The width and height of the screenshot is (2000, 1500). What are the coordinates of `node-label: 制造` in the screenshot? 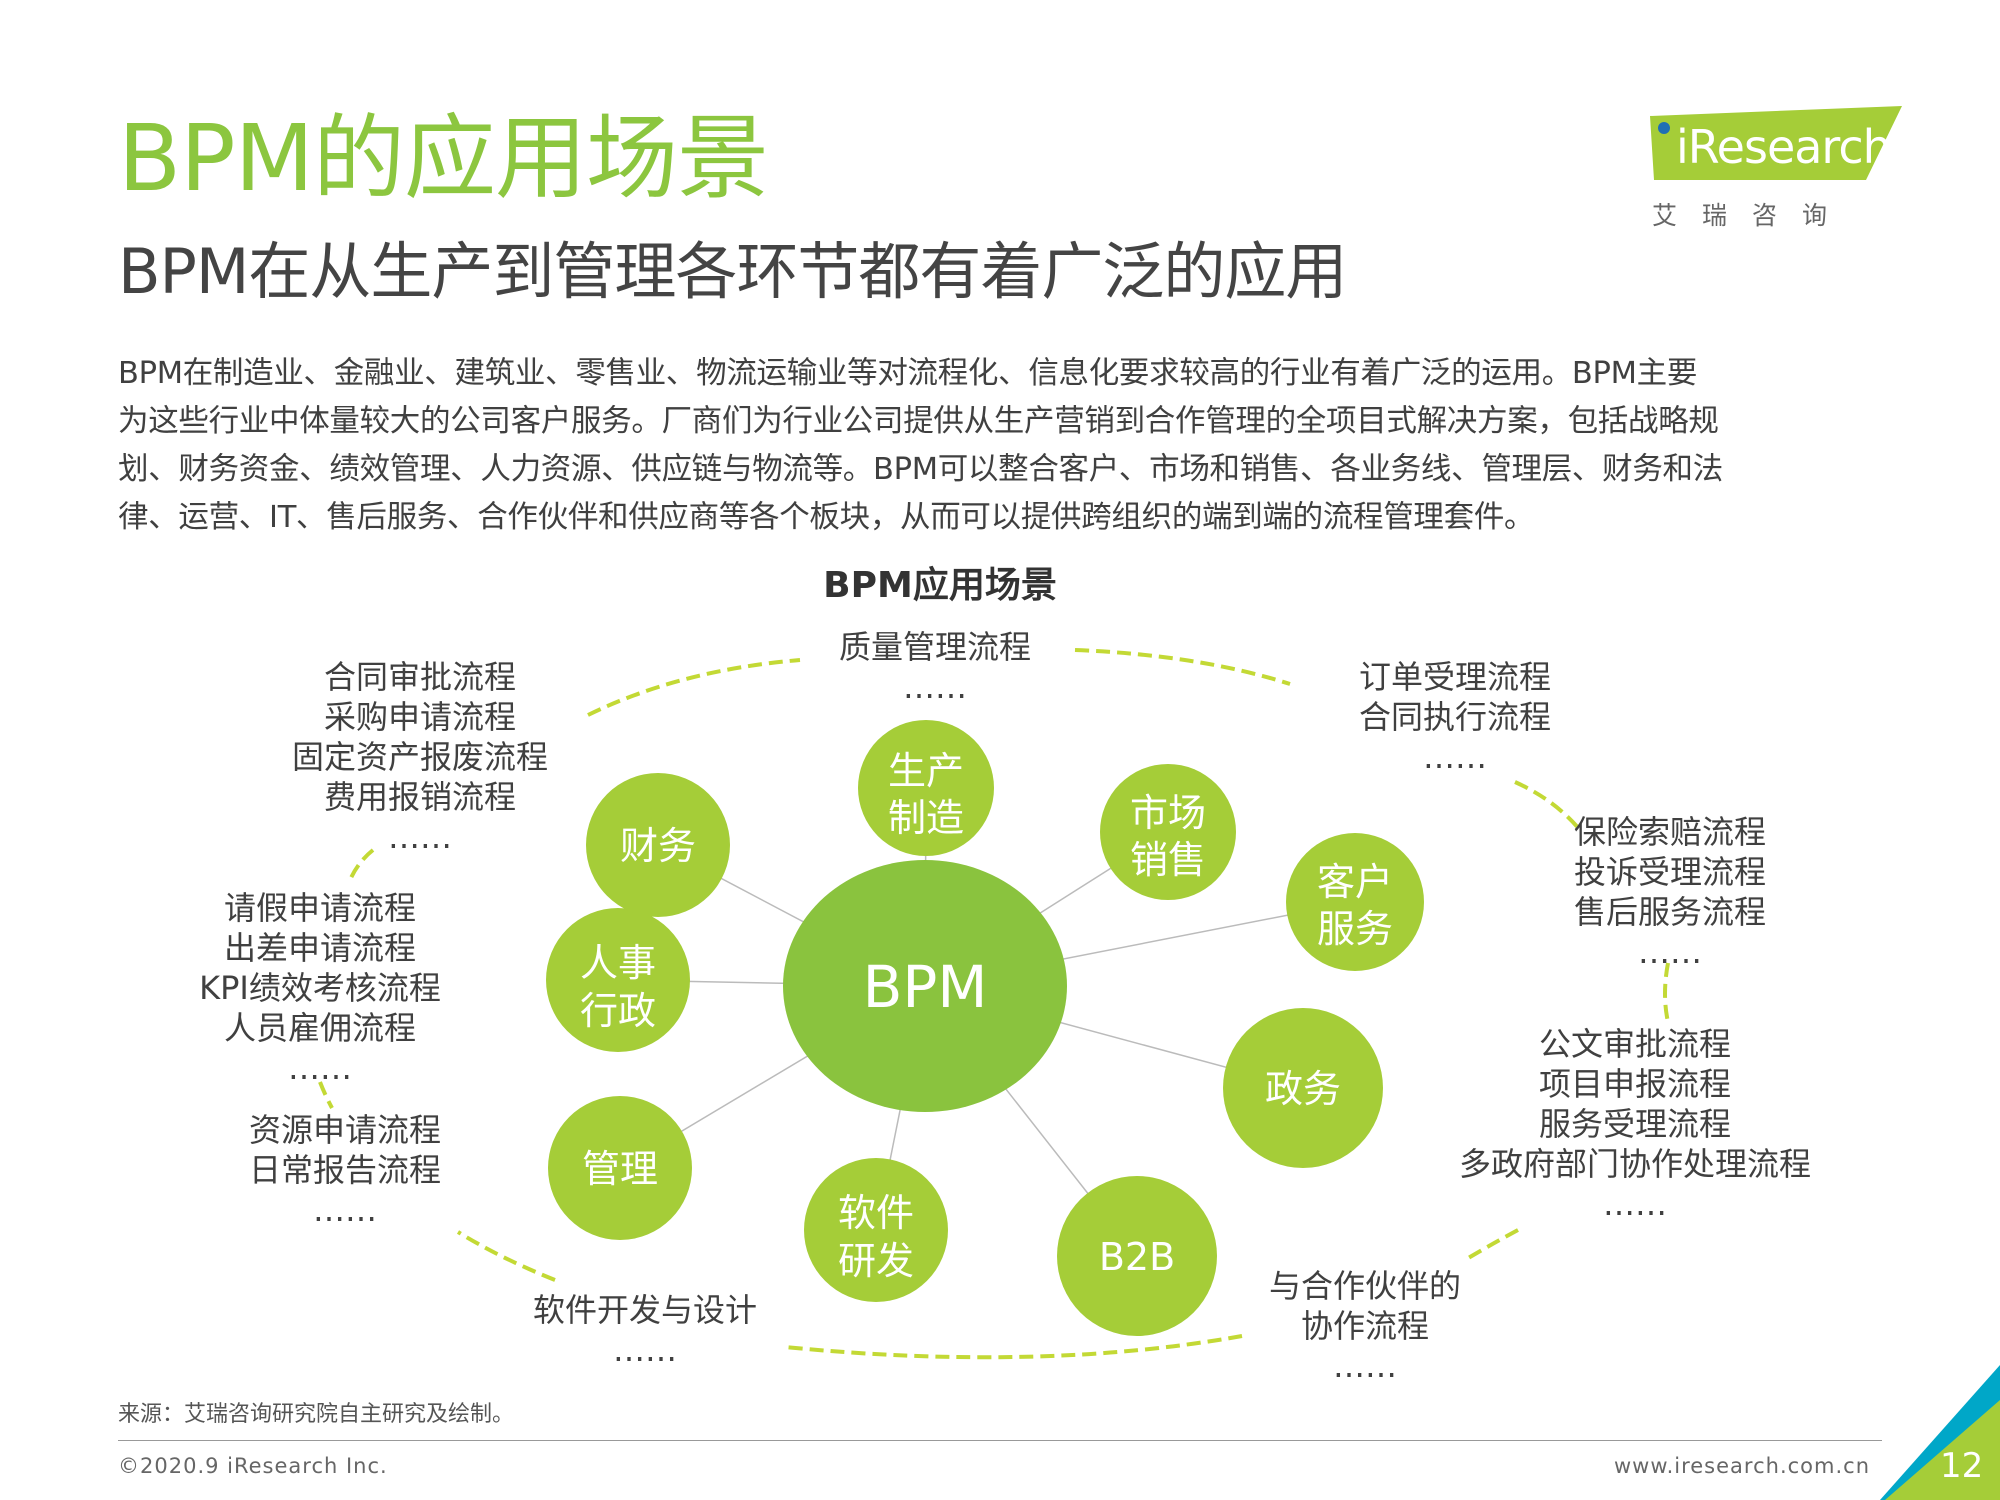 It's located at (926, 818).